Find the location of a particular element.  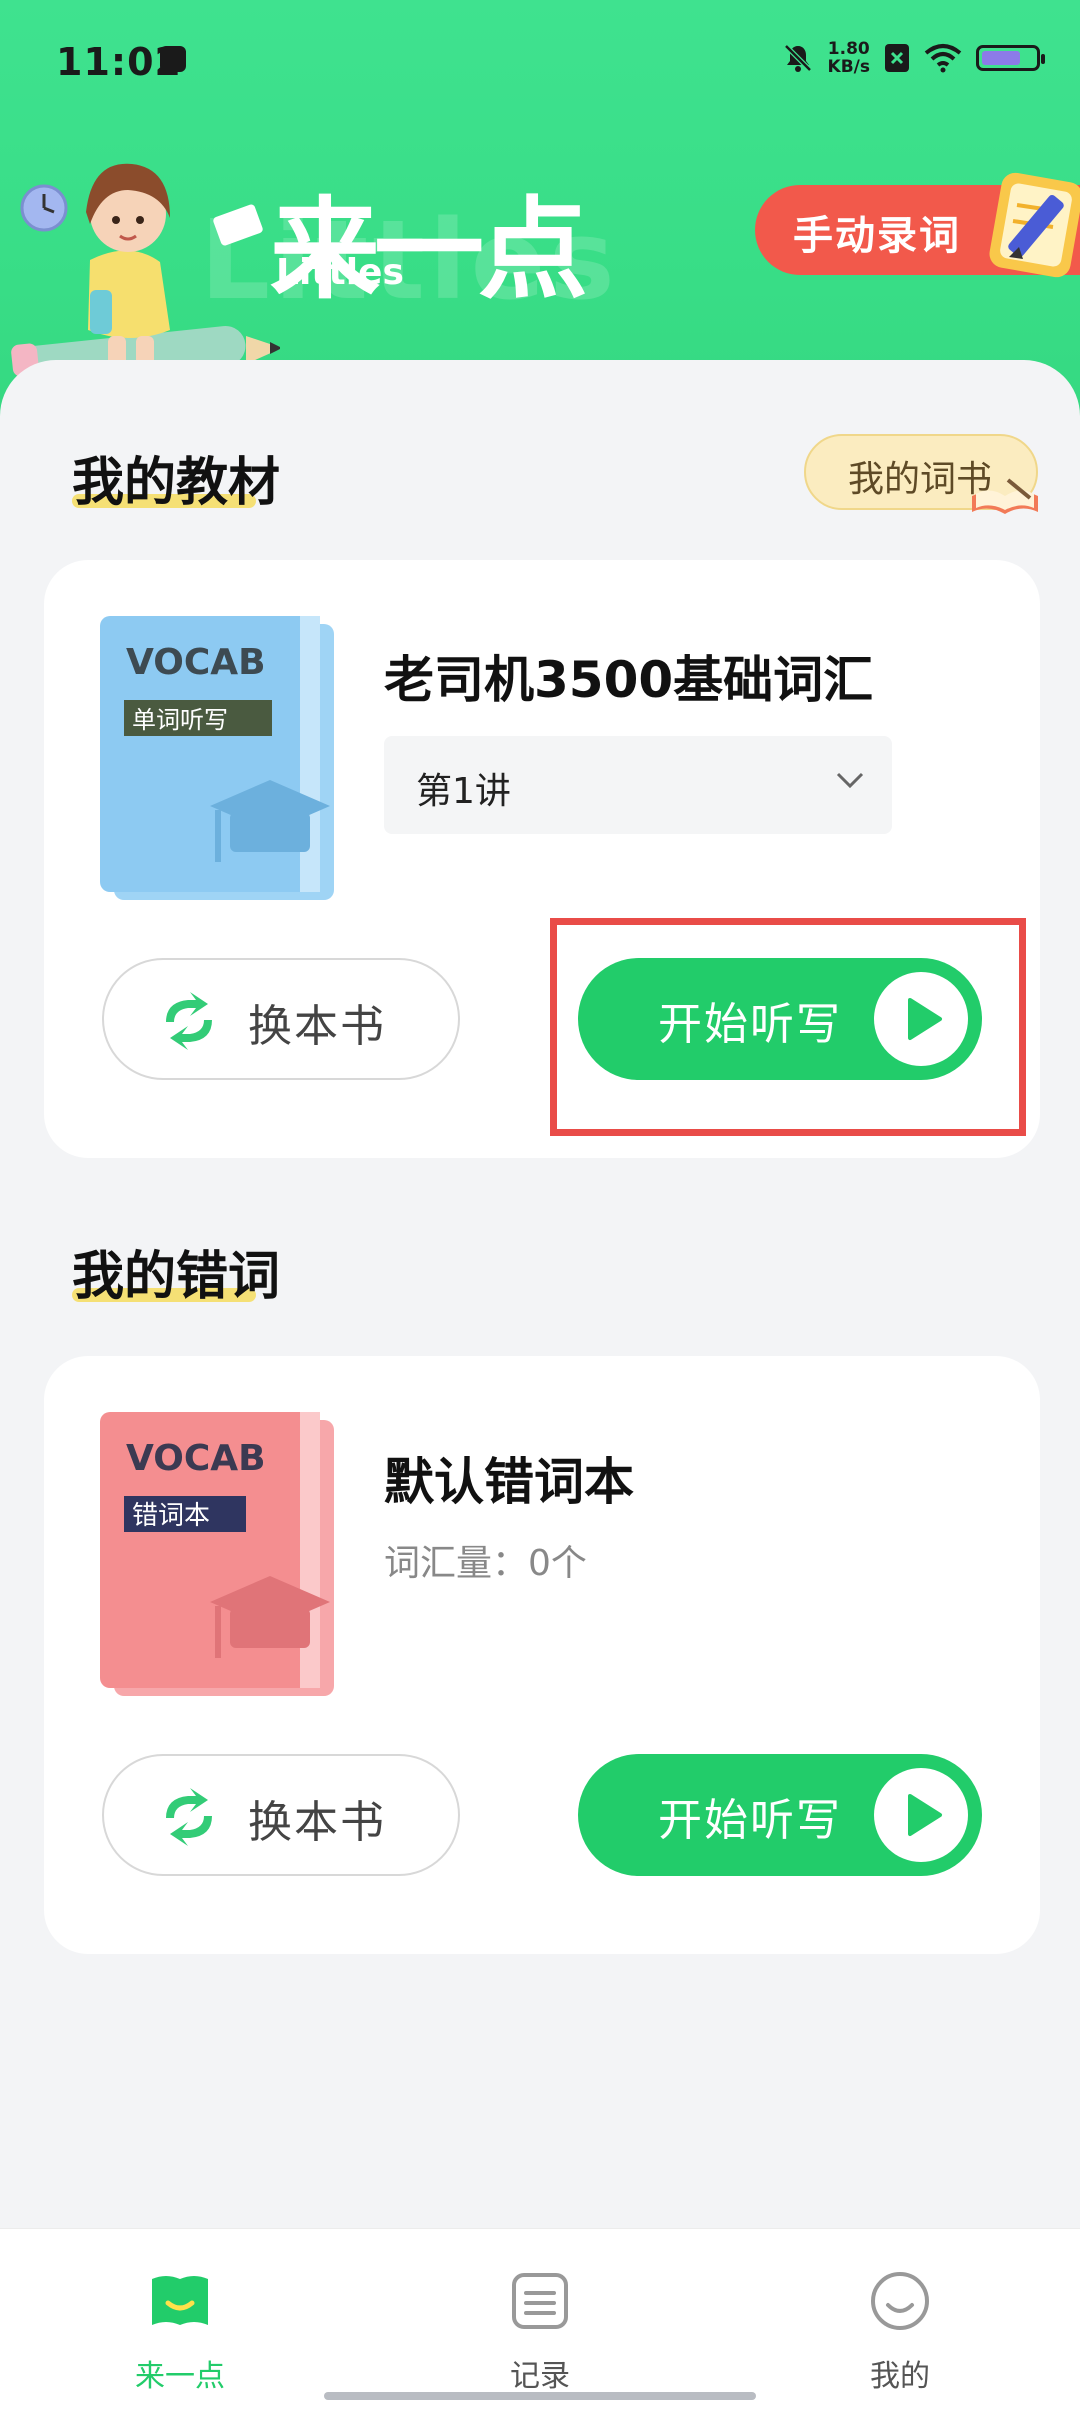

manual-entry-label: 手动录词 is located at coordinates (877, 236).